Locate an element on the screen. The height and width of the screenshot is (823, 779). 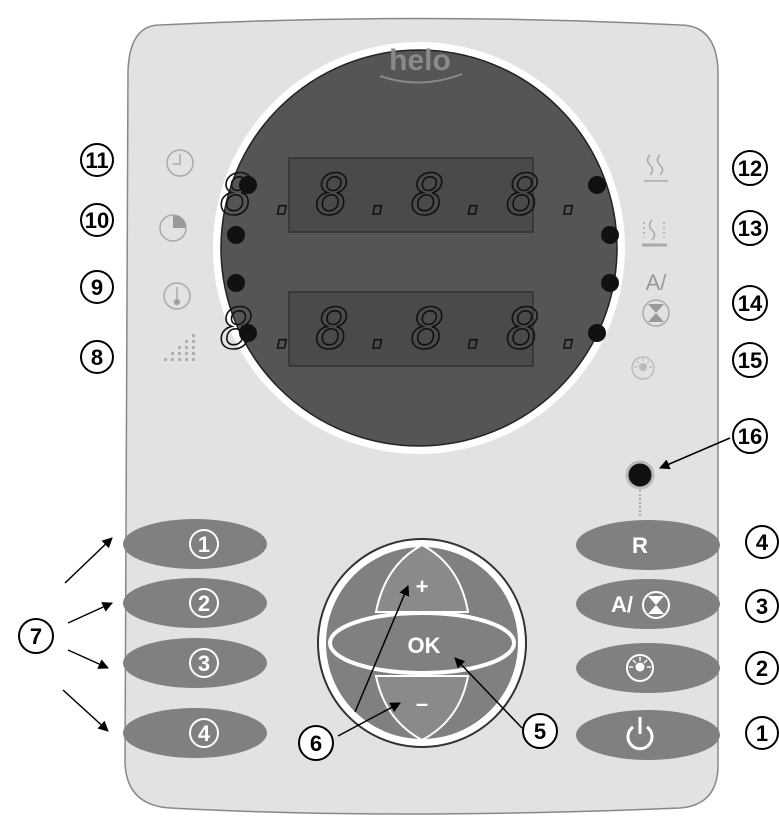
svg-text: 10 is located at coordinates (97, 220).